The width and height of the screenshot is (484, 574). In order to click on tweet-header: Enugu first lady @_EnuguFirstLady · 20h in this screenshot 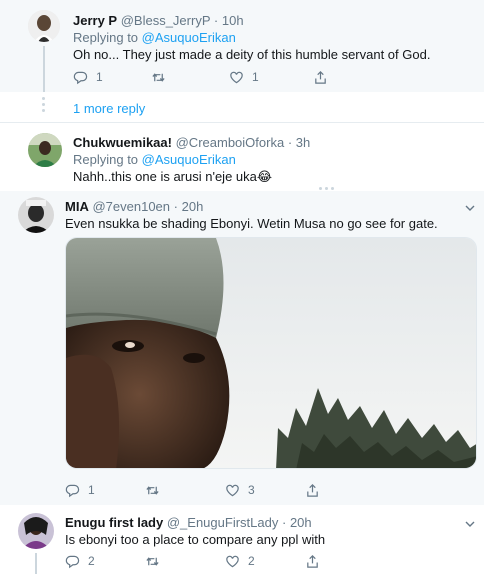, I will do `click(188, 523)`.